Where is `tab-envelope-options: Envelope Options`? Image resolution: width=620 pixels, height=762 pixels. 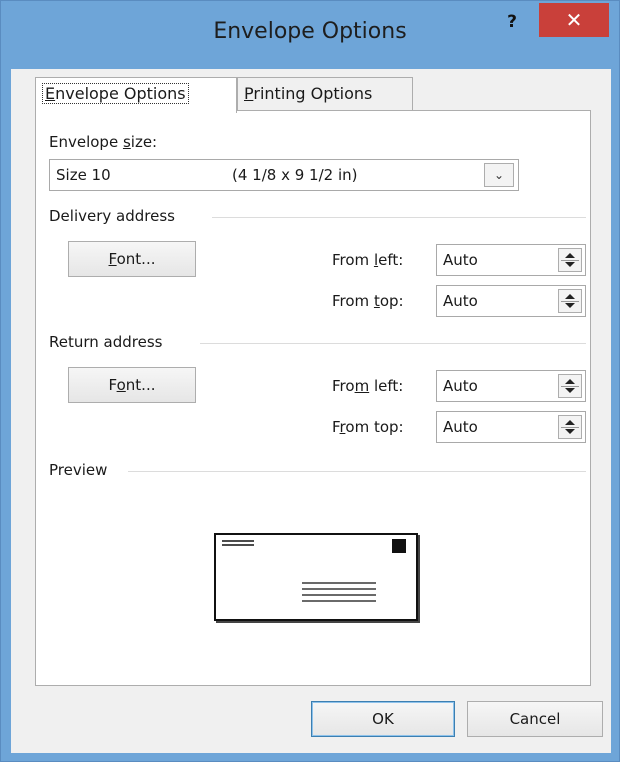 tab-envelope-options: Envelope Options is located at coordinates (136, 95).